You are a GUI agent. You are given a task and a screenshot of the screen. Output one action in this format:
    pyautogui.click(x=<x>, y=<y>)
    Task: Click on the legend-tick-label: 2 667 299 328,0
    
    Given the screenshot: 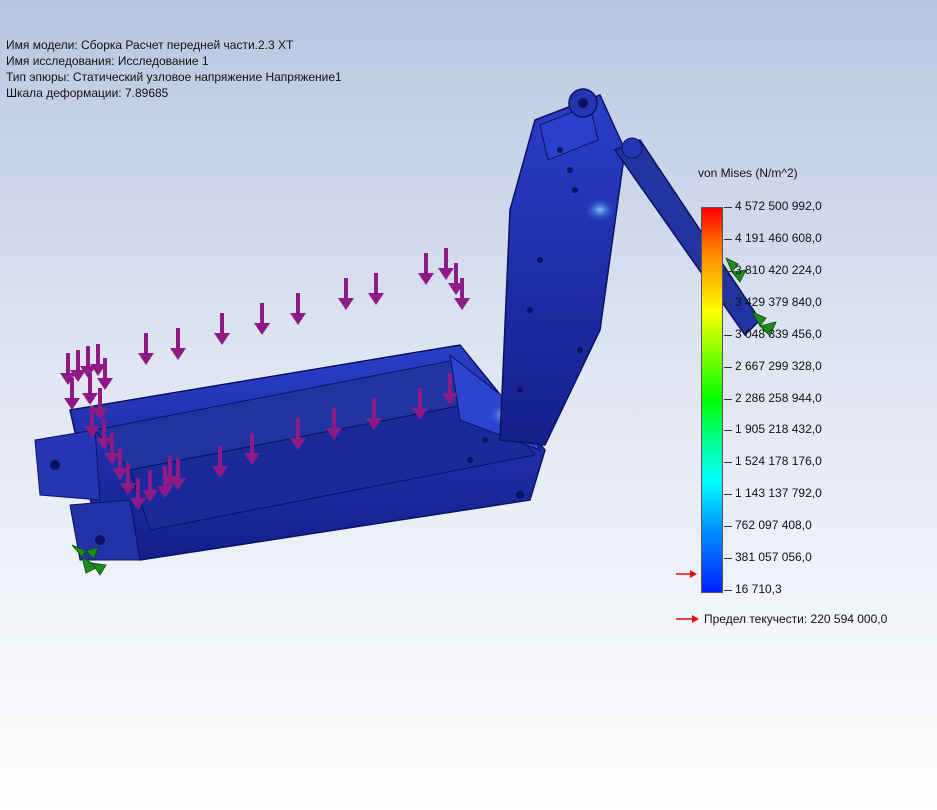 What is the action you would take?
    pyautogui.click(x=778, y=365)
    